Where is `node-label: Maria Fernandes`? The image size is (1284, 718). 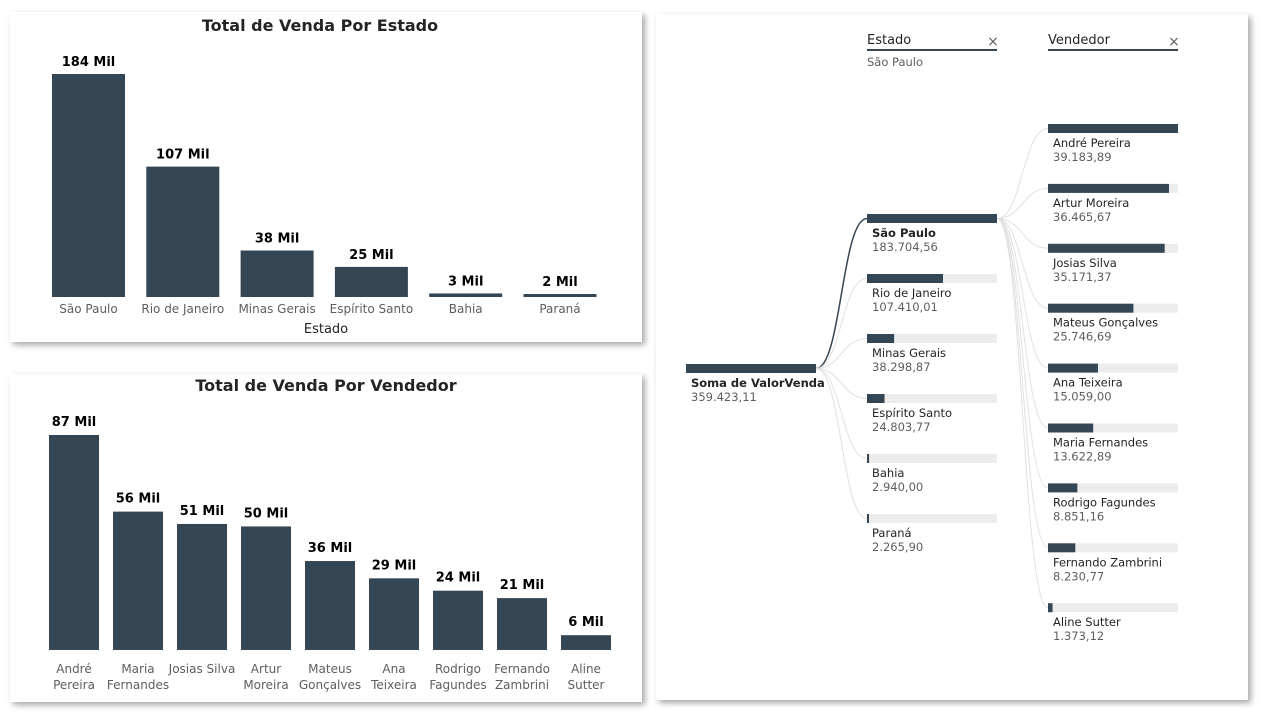 node-label: Maria Fernandes is located at coordinates (1100, 443).